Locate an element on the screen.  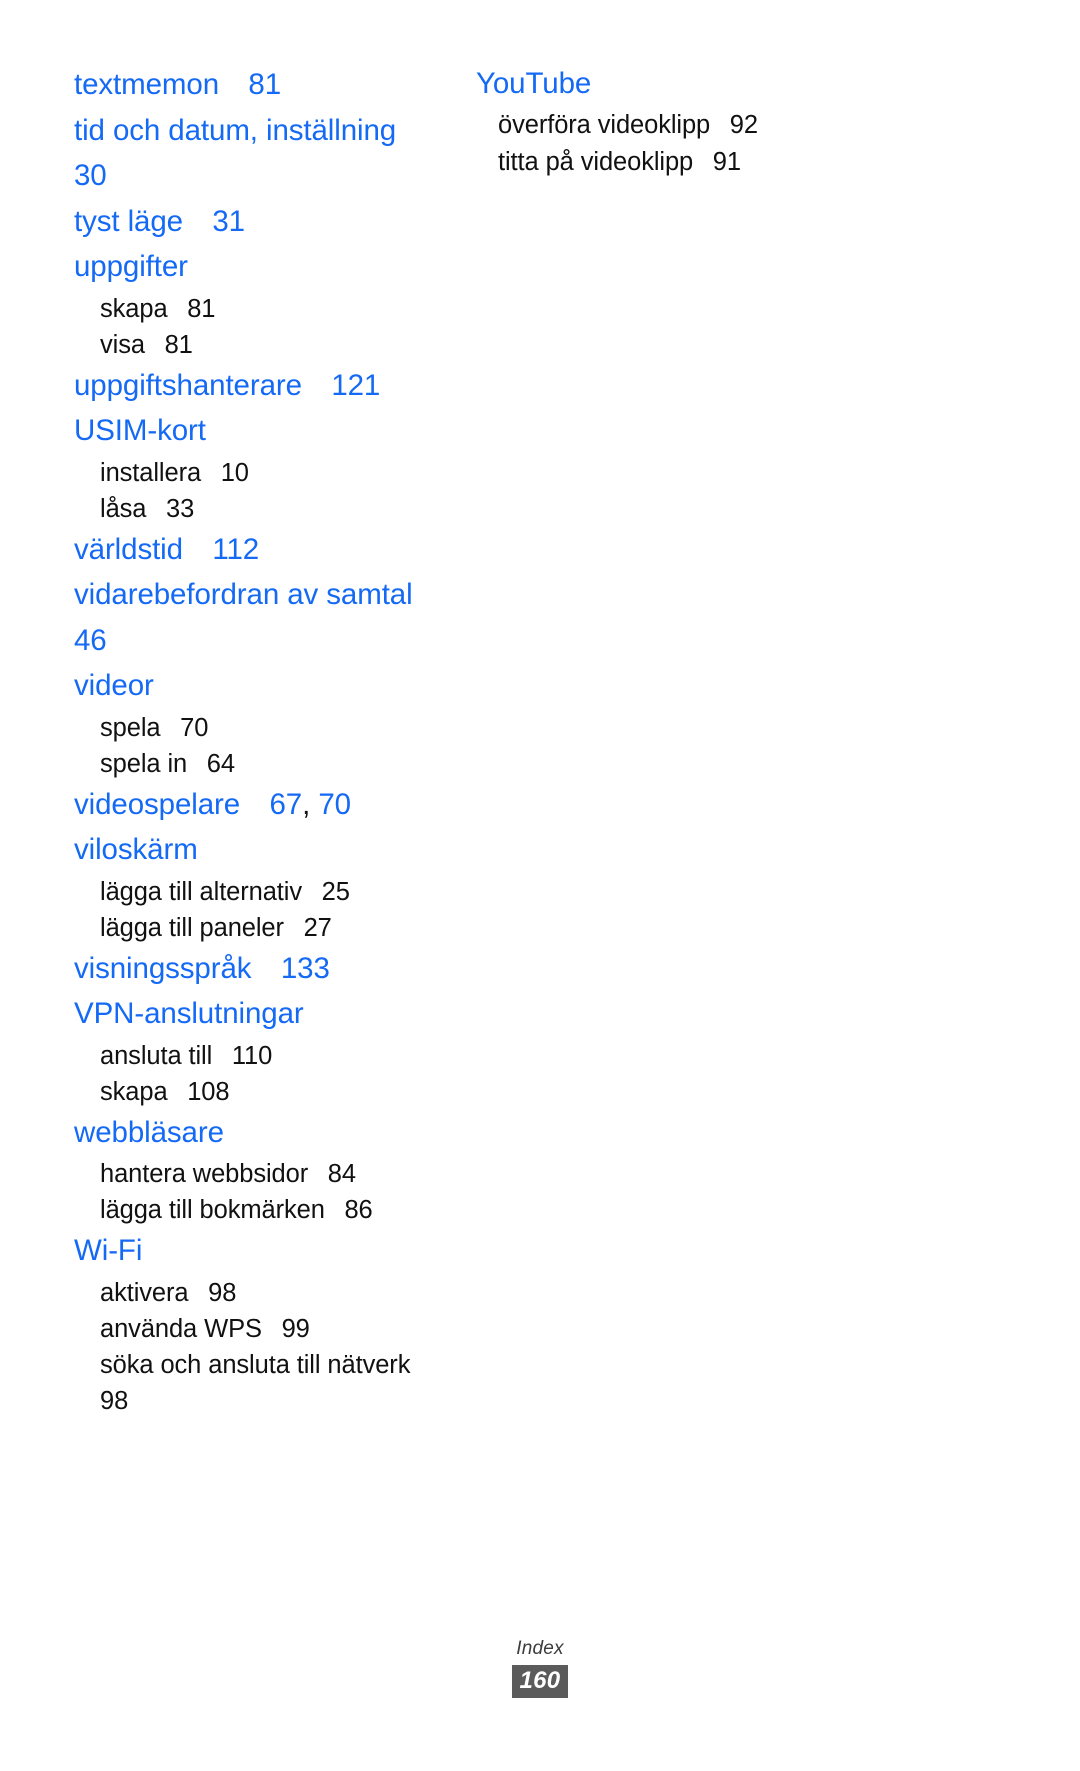
index-subentry-term: hantera webbsidor is located at coordinates (204, 1174).